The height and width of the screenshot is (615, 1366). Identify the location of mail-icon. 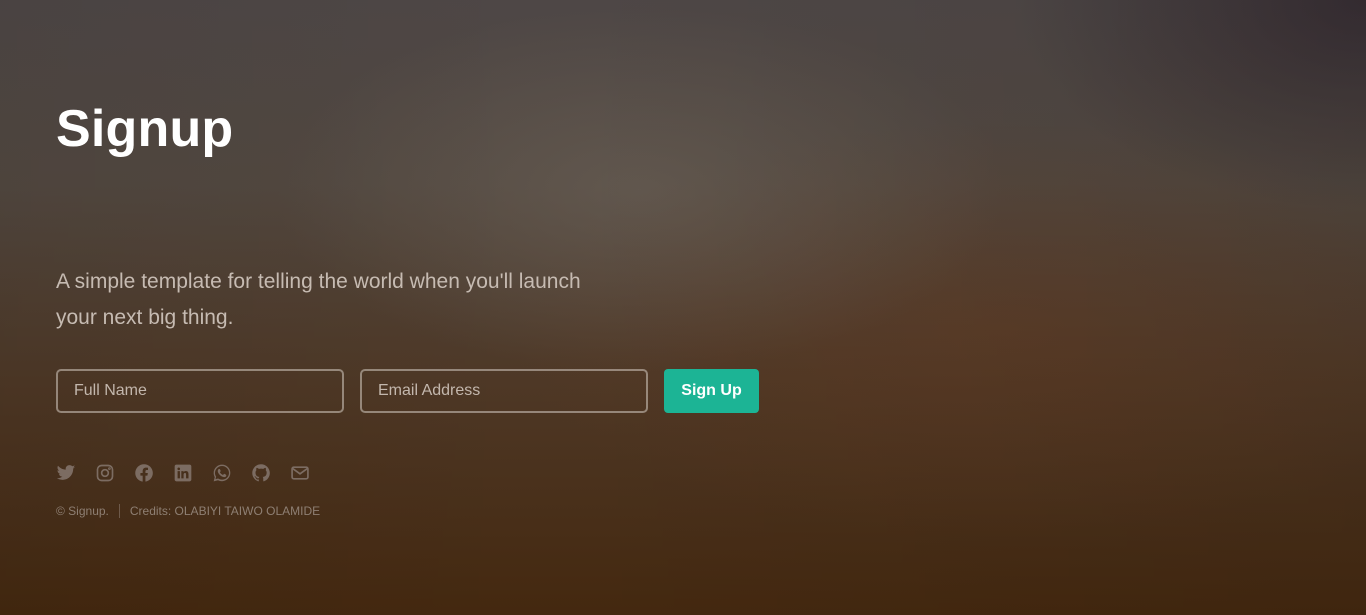
(300, 473).